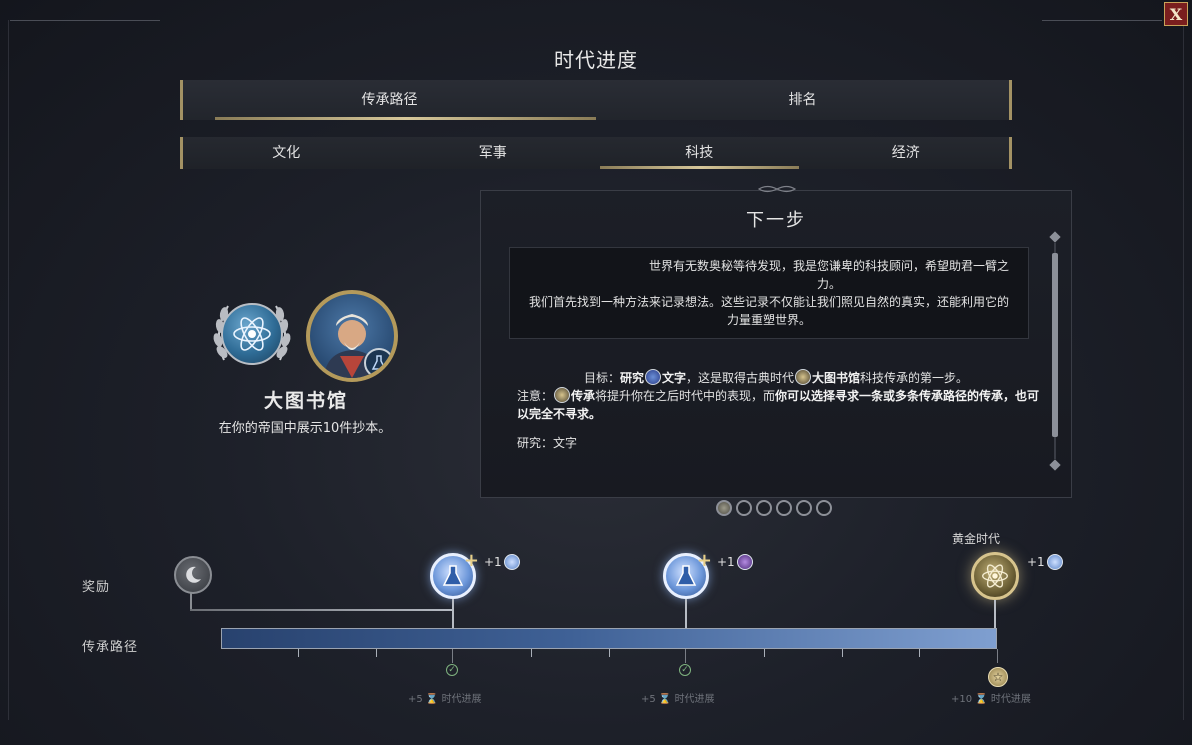 The width and height of the screenshot is (1192, 745). I want to click on frame-top-left, so click(85, 20).